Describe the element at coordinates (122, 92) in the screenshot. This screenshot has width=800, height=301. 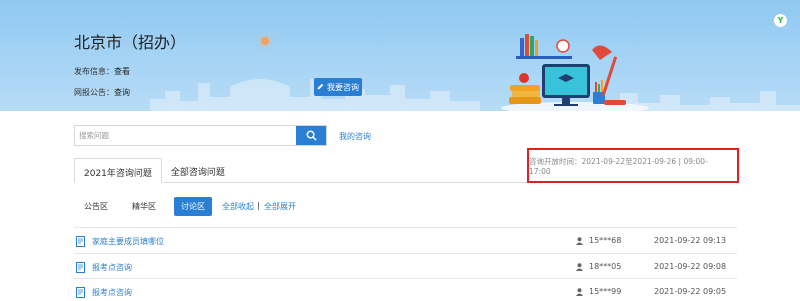
I see `notice-info-link: 查询` at that location.